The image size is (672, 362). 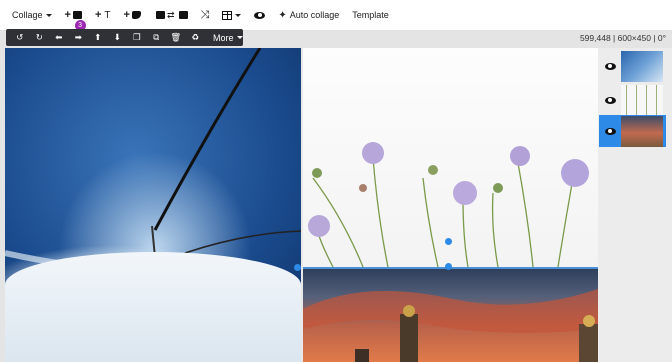 I want to click on text-icon: T, so click(x=107, y=15).